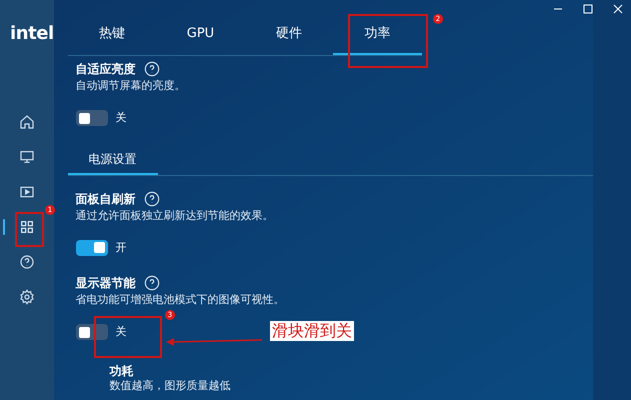  Describe the element at coordinates (106, 283) in the screenshot. I see `setting-title: 显示器节能` at that location.